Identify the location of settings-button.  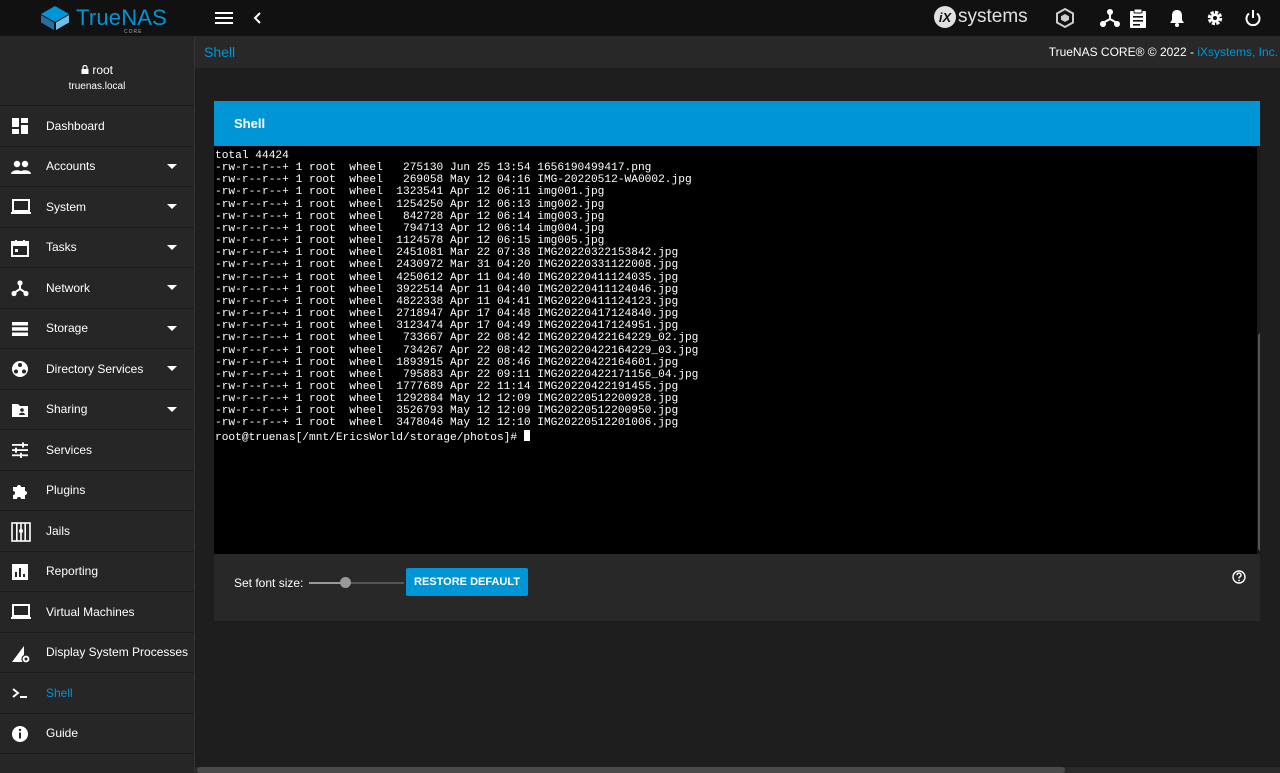
(1215, 18).